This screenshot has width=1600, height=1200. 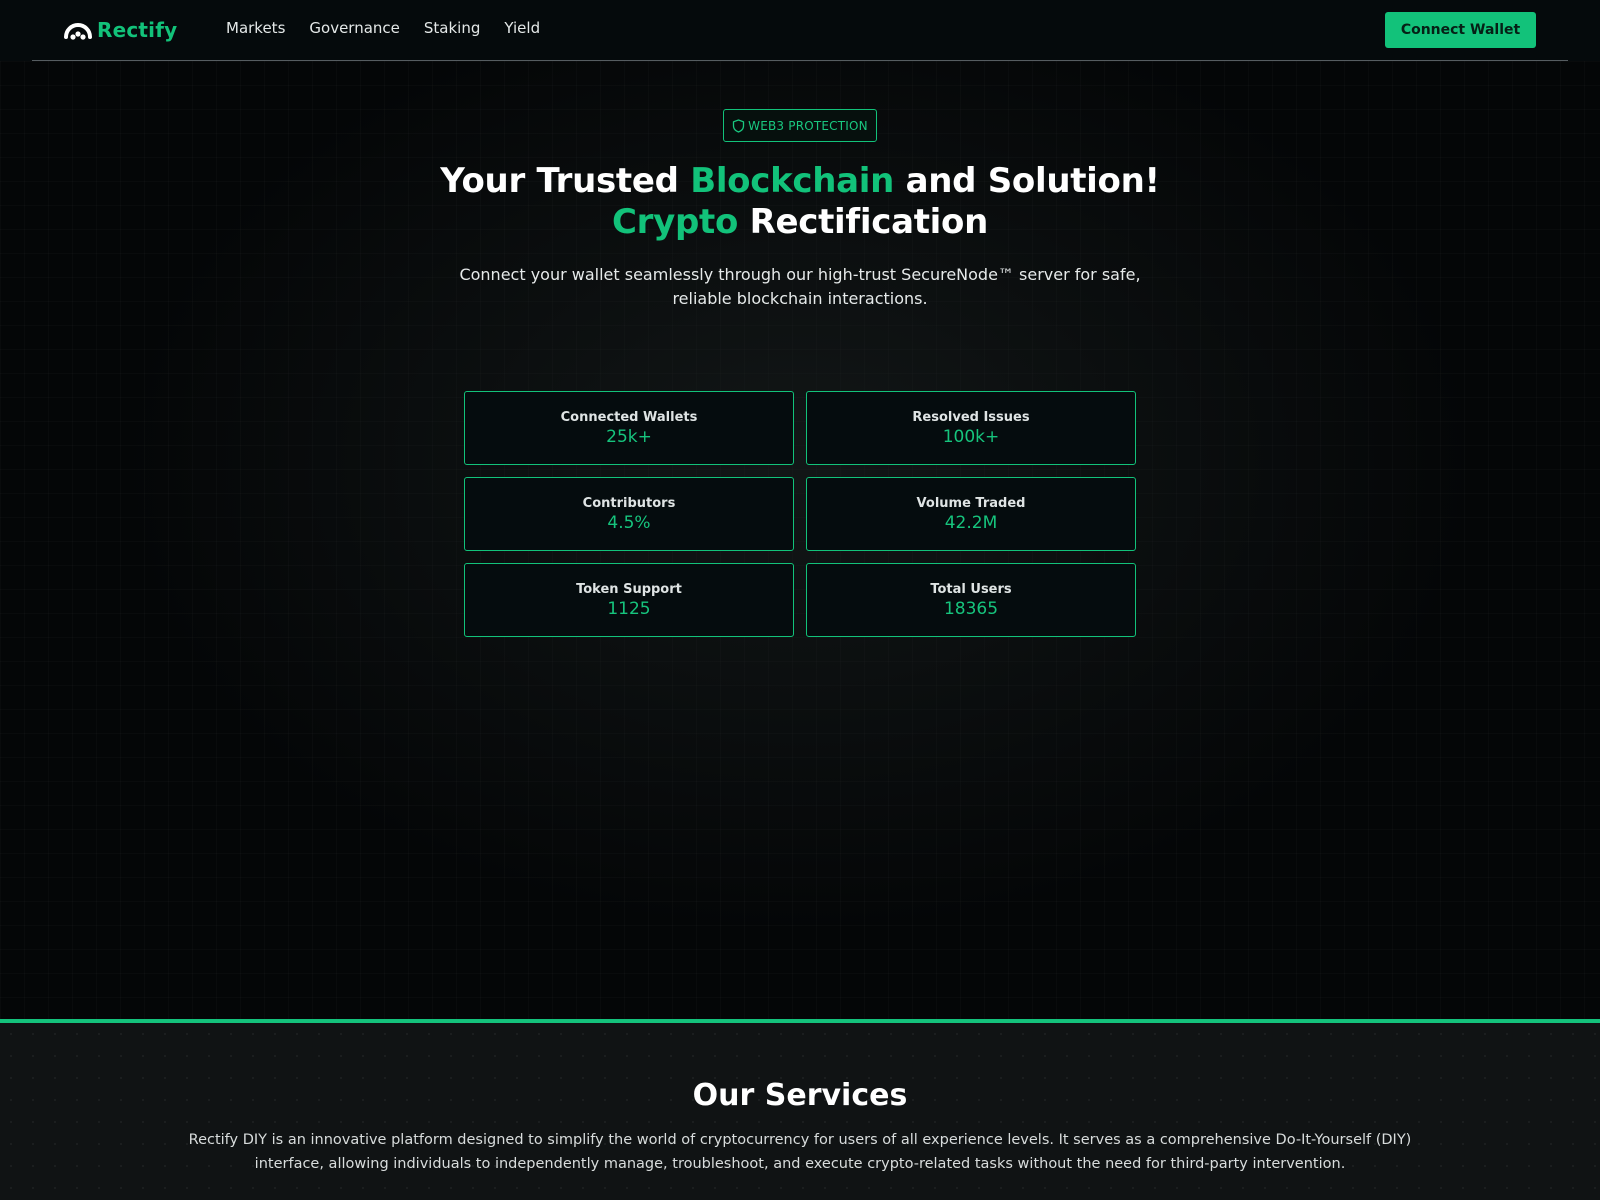 What do you see at coordinates (629, 503) in the screenshot?
I see `stat-label: Contributors` at bounding box center [629, 503].